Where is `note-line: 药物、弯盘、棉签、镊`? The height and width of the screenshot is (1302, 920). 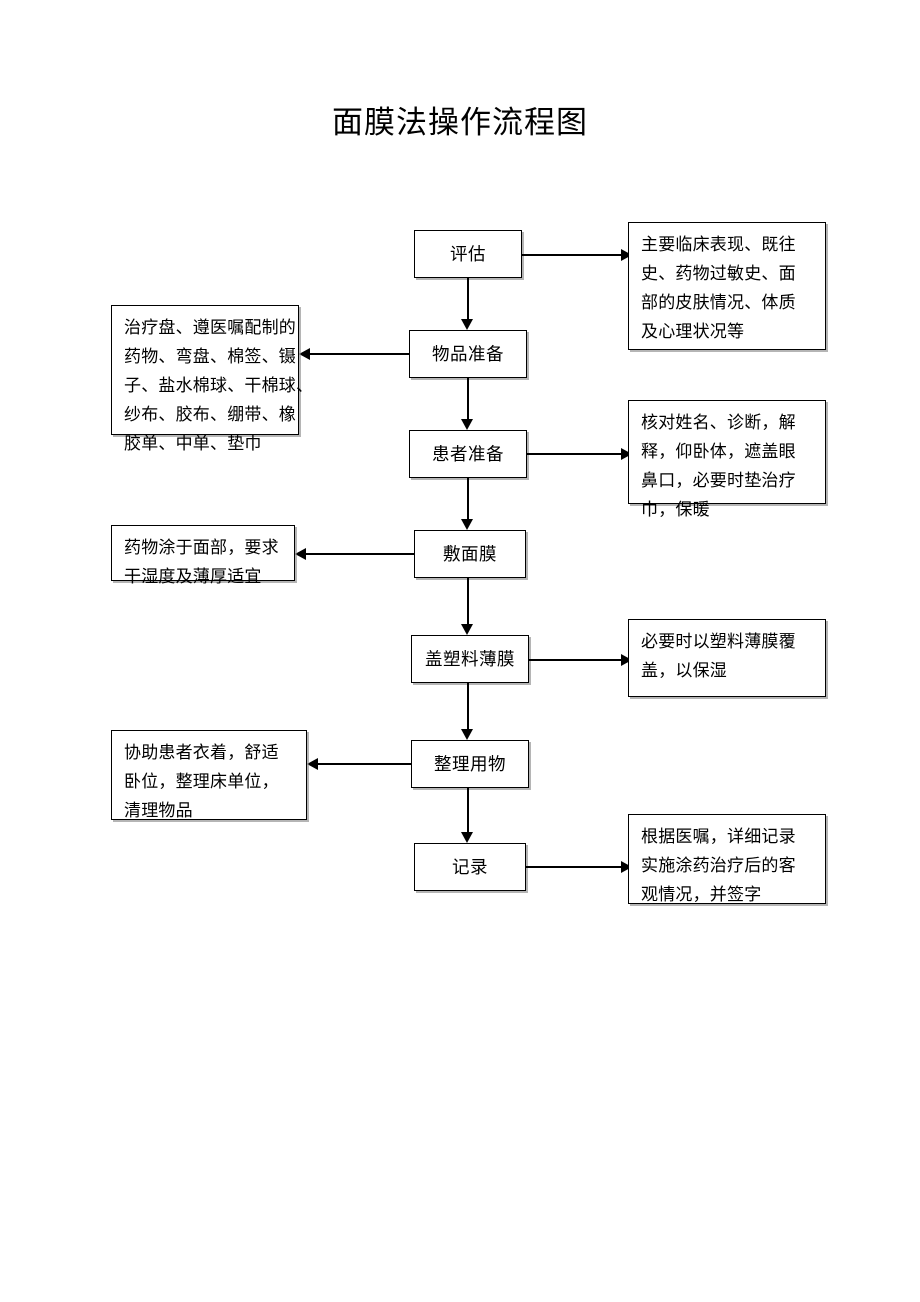 note-line: 药物、弯盘、棉签、镊 is located at coordinates (210, 356).